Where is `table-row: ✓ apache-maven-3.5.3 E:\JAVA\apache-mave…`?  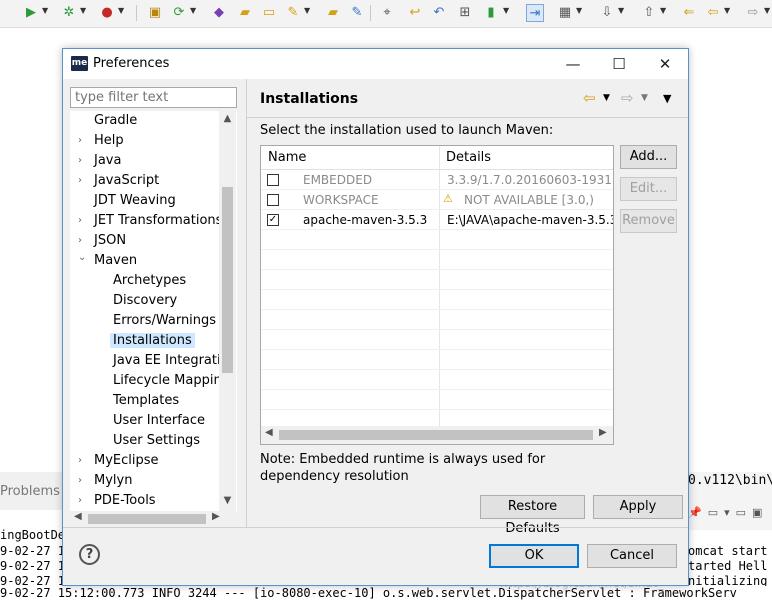
table-row: ✓ apache-maven-3.5.3 E:\JAVA\apache-mave… is located at coordinates (437, 220).